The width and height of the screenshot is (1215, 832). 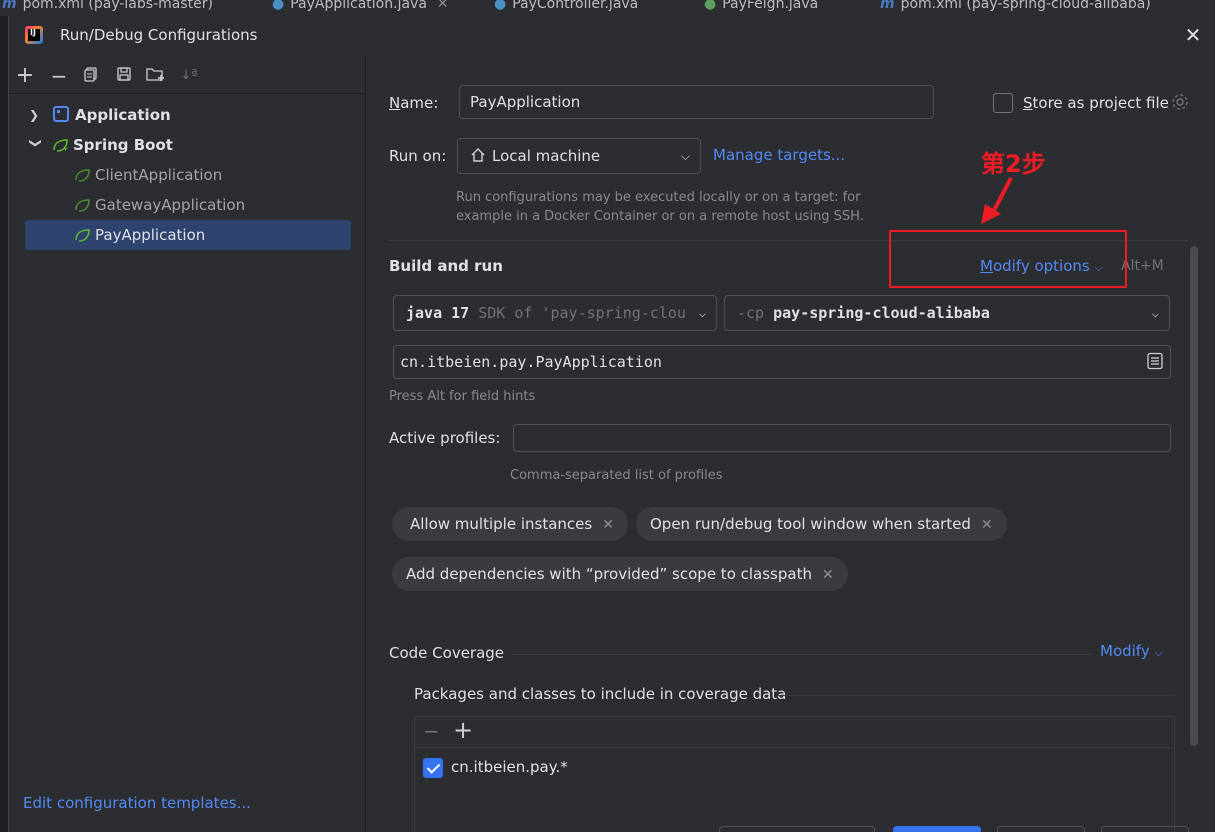 What do you see at coordinates (566, 6) in the screenshot?
I see `editor-tab: ● PayController.java` at bounding box center [566, 6].